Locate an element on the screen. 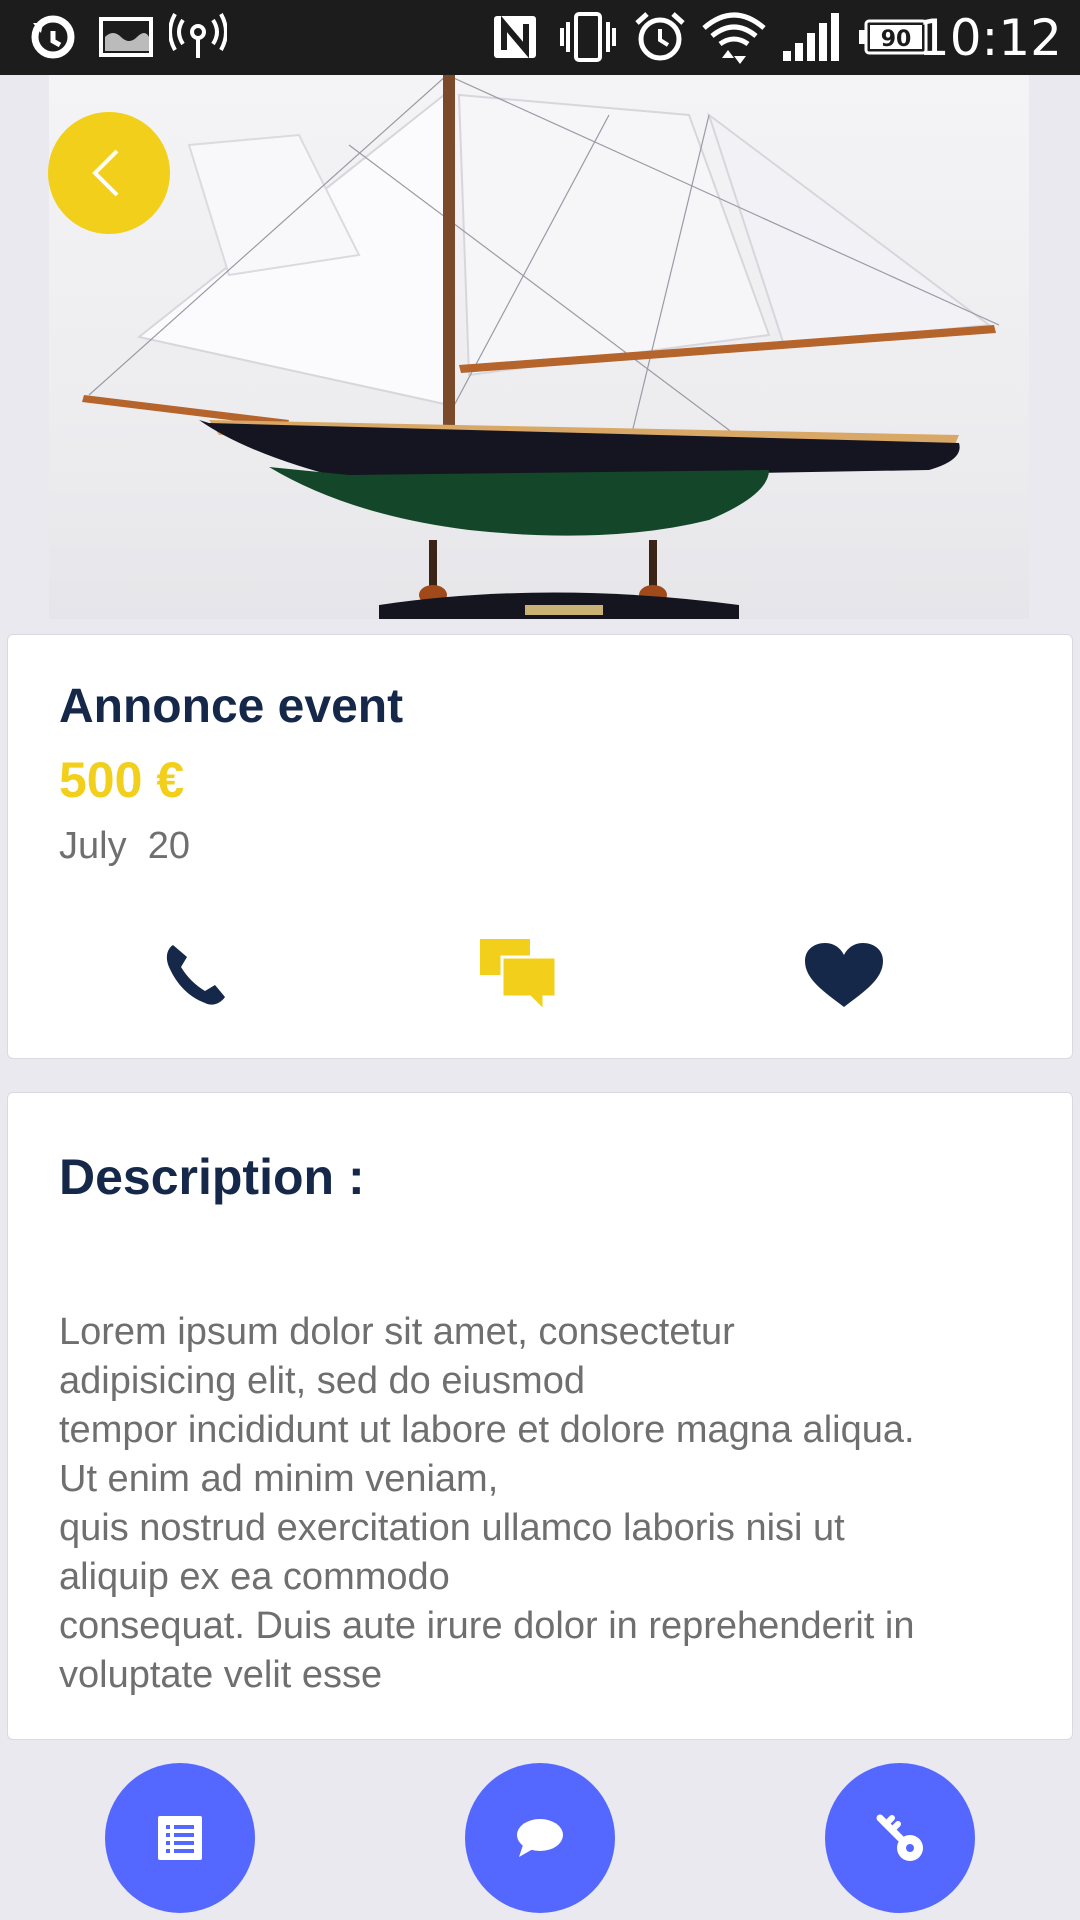 The width and height of the screenshot is (1080, 1920). description-line: Ut enim ad minim veniam, is located at coordinates (279, 1479).